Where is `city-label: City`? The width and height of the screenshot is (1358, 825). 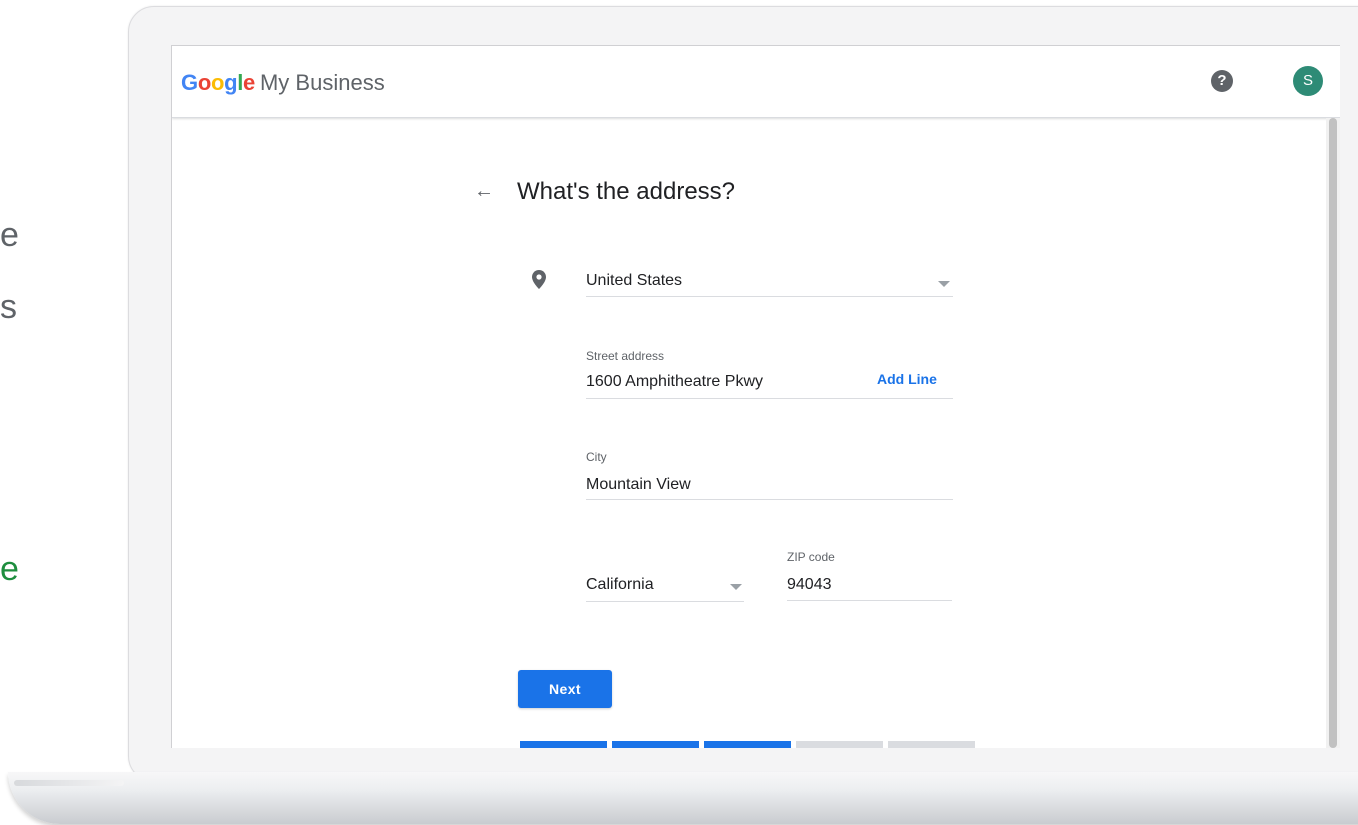 city-label: City is located at coordinates (596, 457).